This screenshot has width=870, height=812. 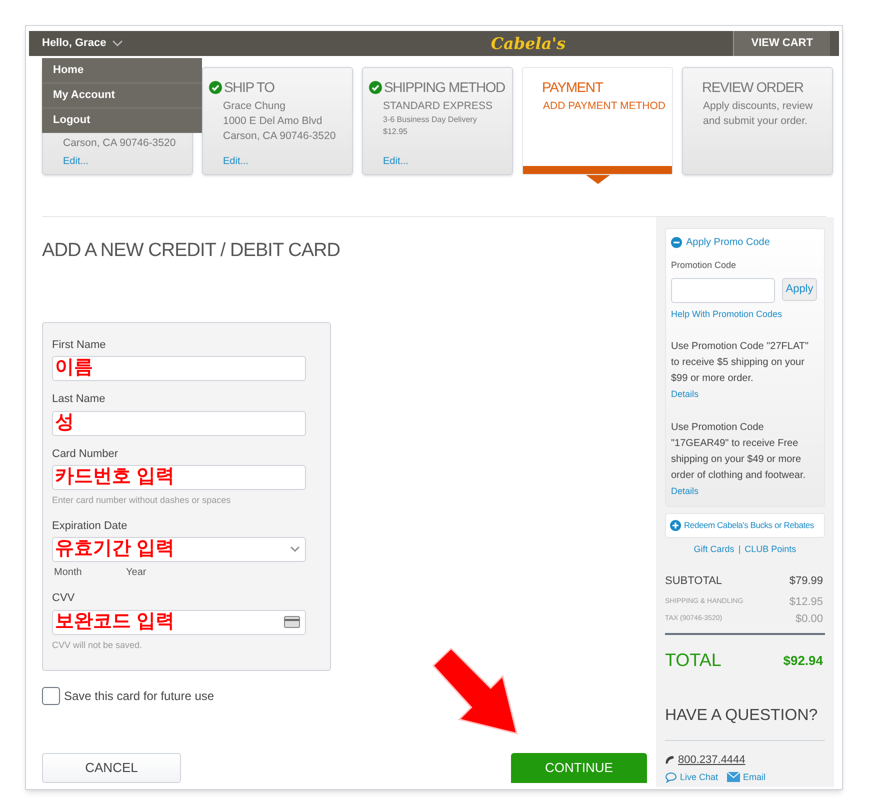 What do you see at coordinates (598, 179) in the screenshot?
I see `selected-notch-icon` at bounding box center [598, 179].